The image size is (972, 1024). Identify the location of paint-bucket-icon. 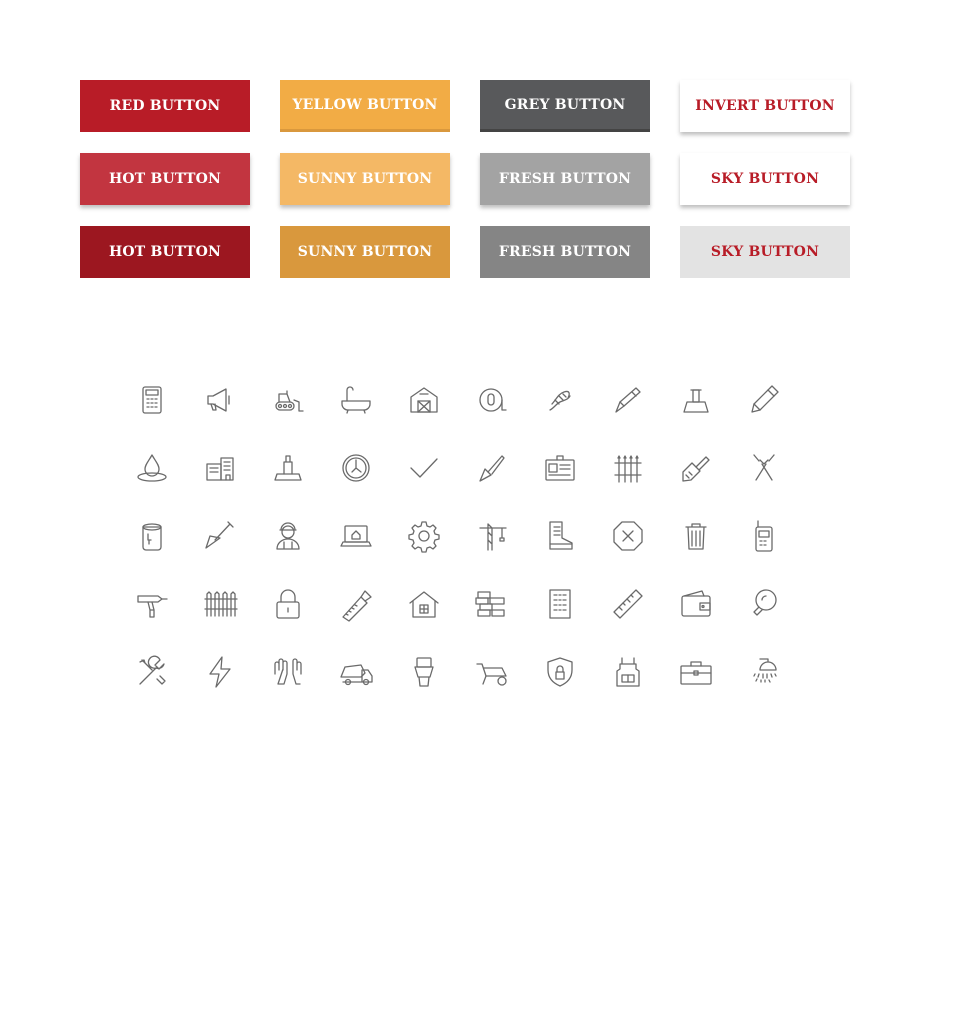
(152, 536).